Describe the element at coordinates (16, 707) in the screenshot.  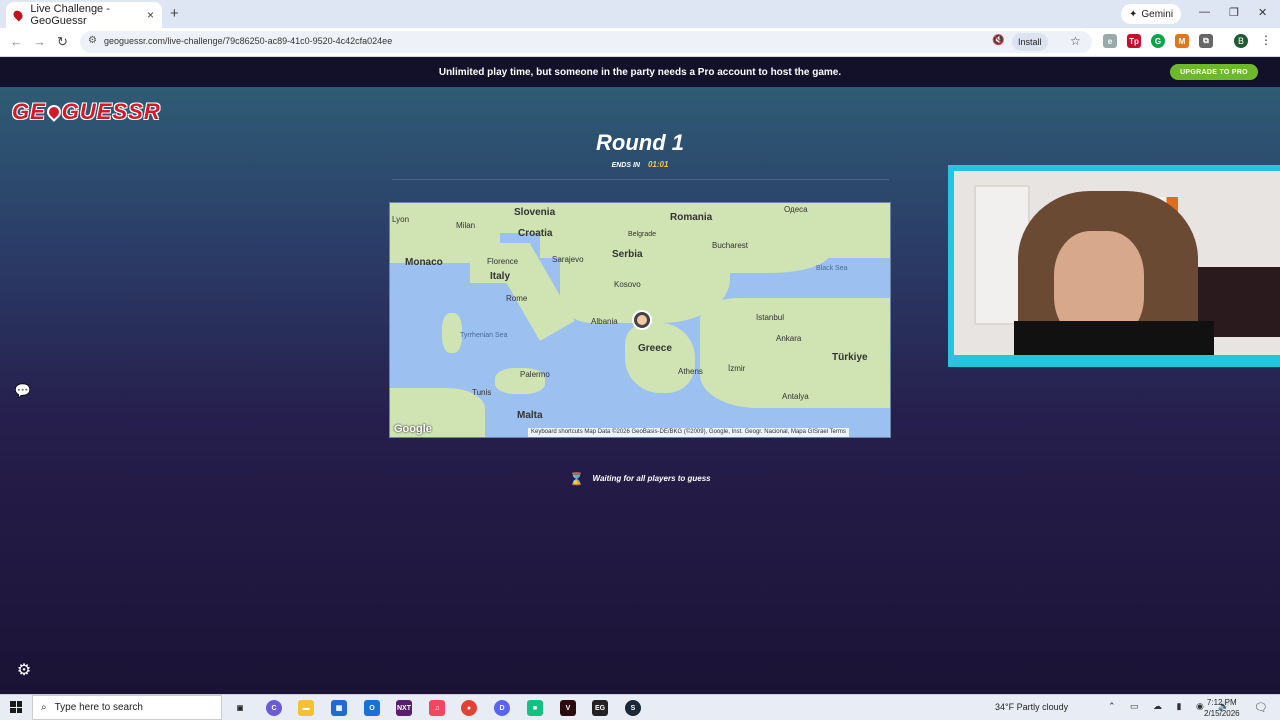
I see `windows-start-icon` at that location.